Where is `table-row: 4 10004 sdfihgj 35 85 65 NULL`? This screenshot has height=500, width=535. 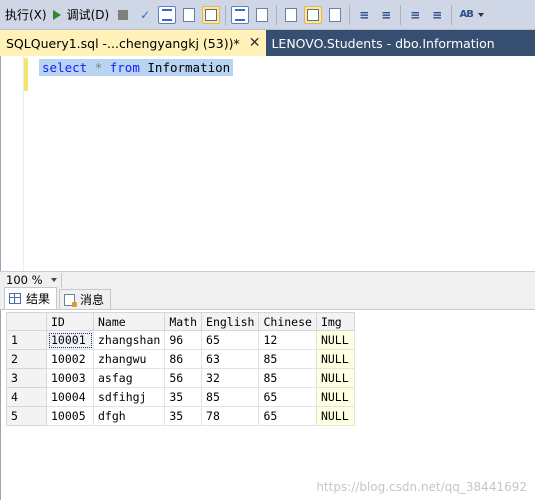 table-row: 4 10004 sdfihgj 35 85 65 NULL is located at coordinates (180, 397).